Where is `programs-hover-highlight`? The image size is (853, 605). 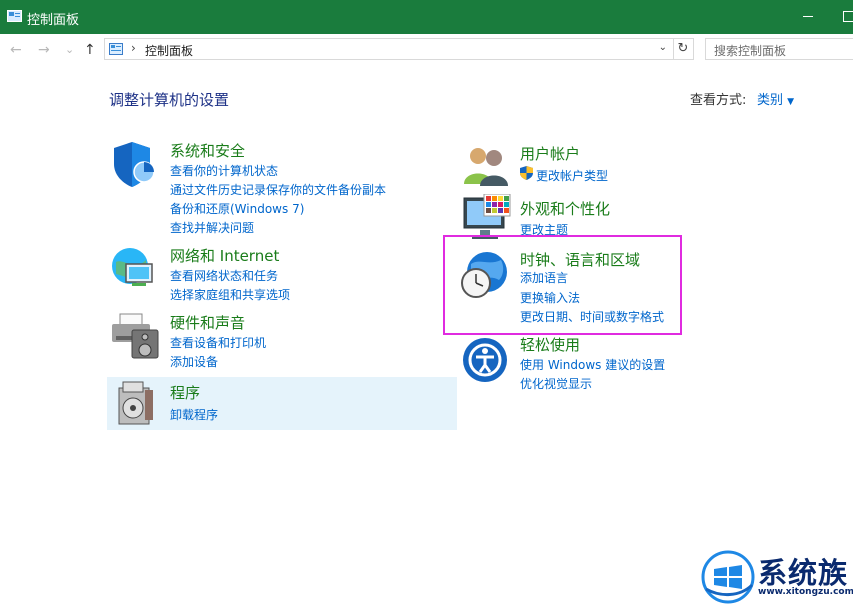
programs-hover-highlight is located at coordinates (282, 403).